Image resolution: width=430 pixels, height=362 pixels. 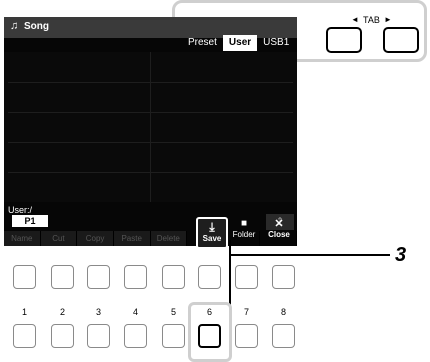 I want to click on step-number: 3, so click(x=401, y=255).